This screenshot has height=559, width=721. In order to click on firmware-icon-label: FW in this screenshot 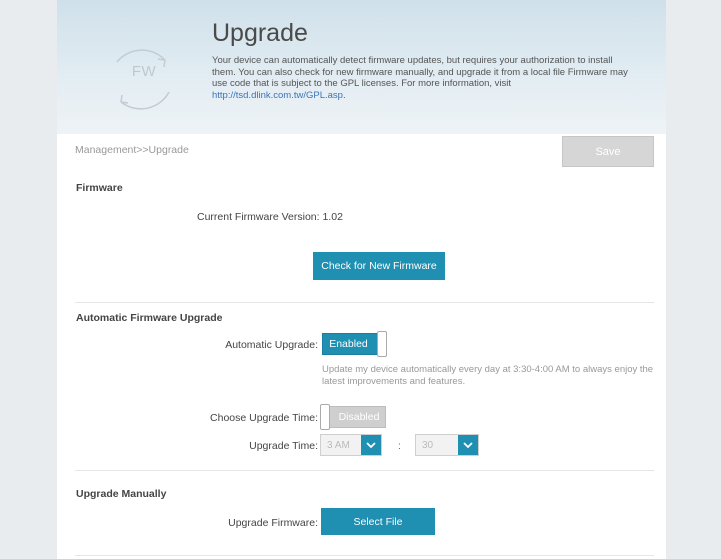, I will do `click(144, 71)`.